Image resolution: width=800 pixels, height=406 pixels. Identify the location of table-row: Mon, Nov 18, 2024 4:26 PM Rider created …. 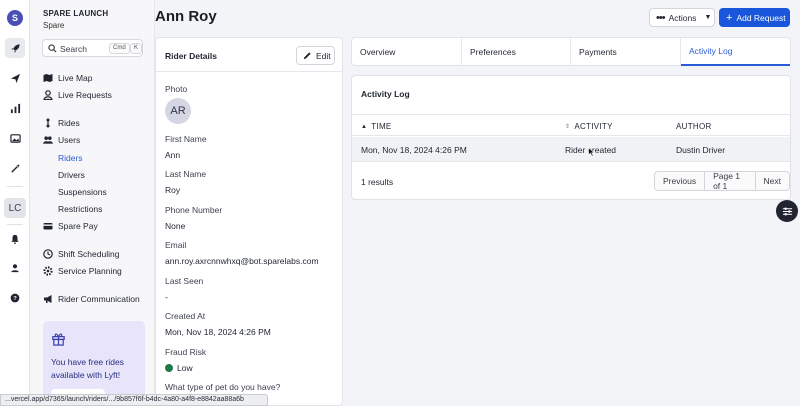
(571, 149).